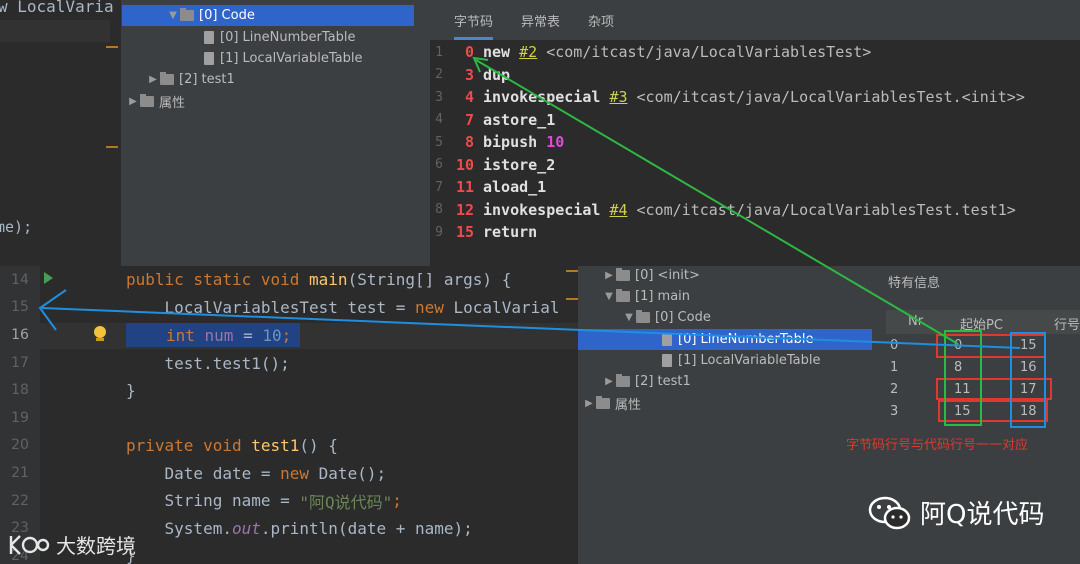 This screenshot has height=564, width=1080. I want to click on tree-item-label: [0] LineNumberTable, so click(288, 37).